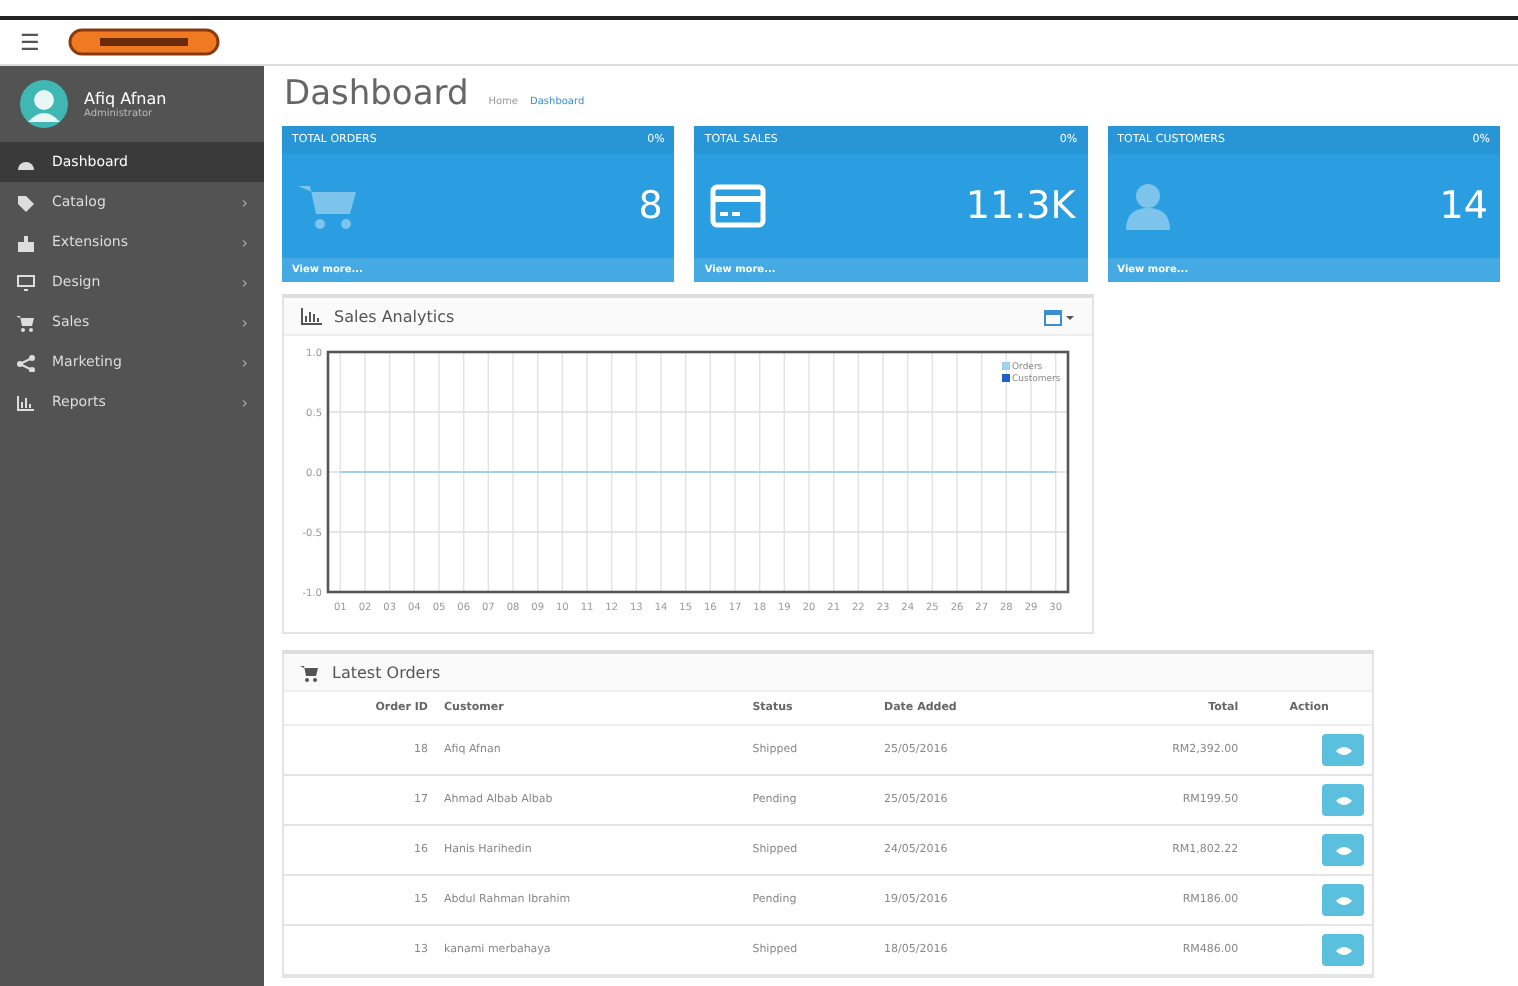 This screenshot has width=1518, height=986. What do you see at coordinates (387, 672) in the screenshot?
I see `panel-title: Latest Orders` at bounding box center [387, 672].